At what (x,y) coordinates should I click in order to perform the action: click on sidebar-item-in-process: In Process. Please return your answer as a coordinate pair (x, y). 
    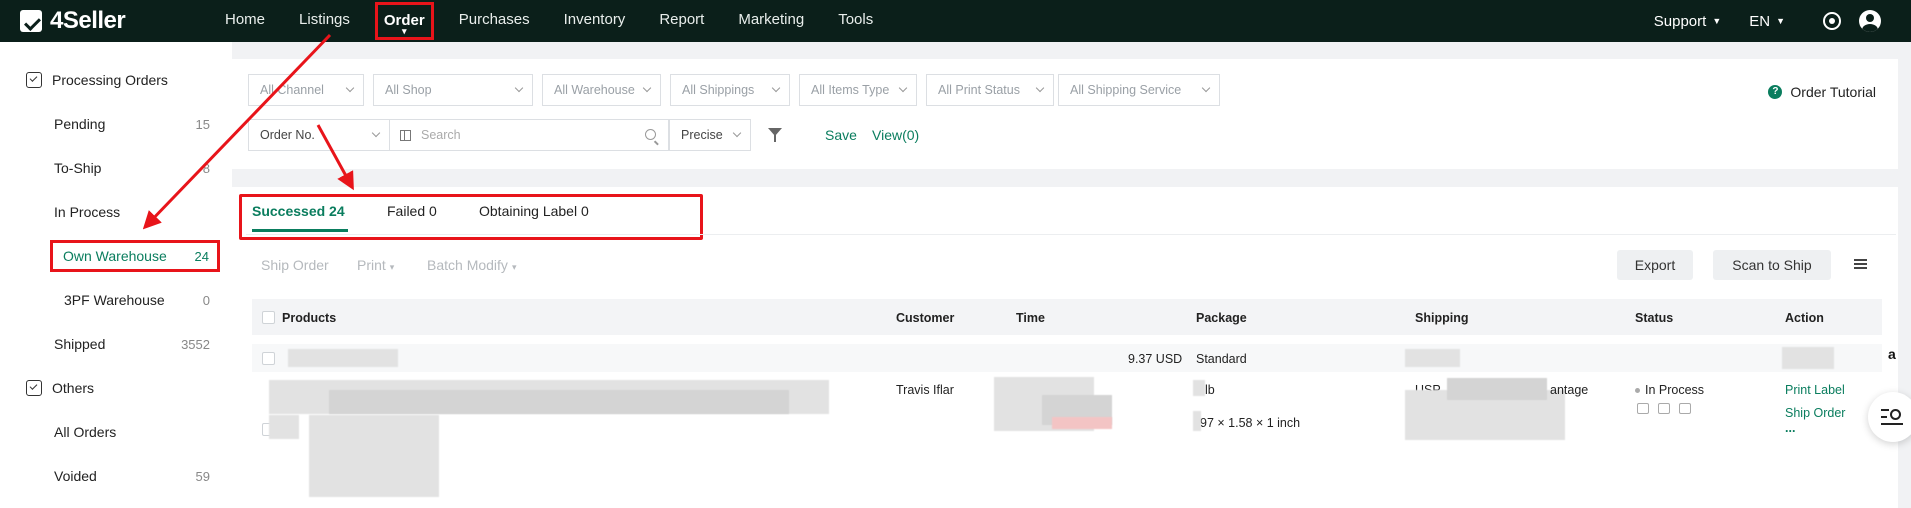
    Looking at the image, I should click on (116, 212).